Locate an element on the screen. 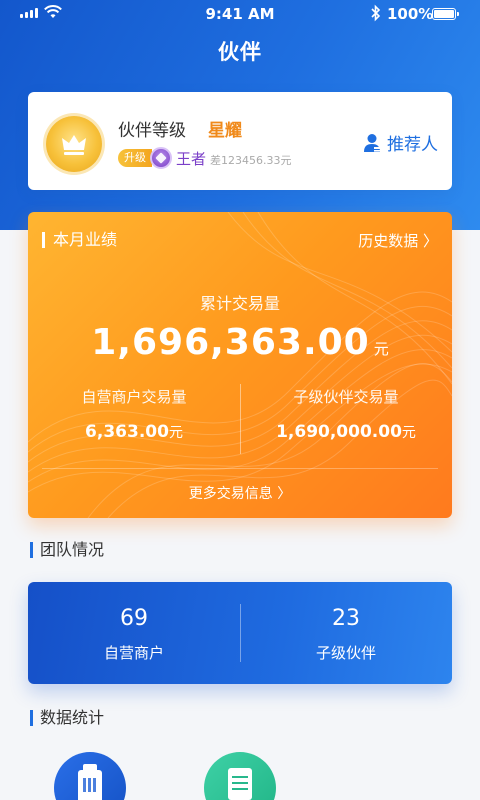 This screenshot has height=800, width=480. team-section-title: 团队情况 is located at coordinates (67, 550).